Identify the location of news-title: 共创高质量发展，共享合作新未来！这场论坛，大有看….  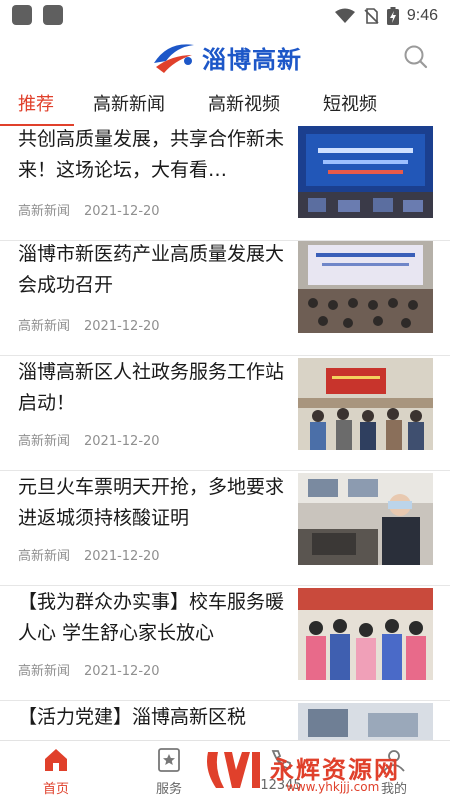
(151, 154).